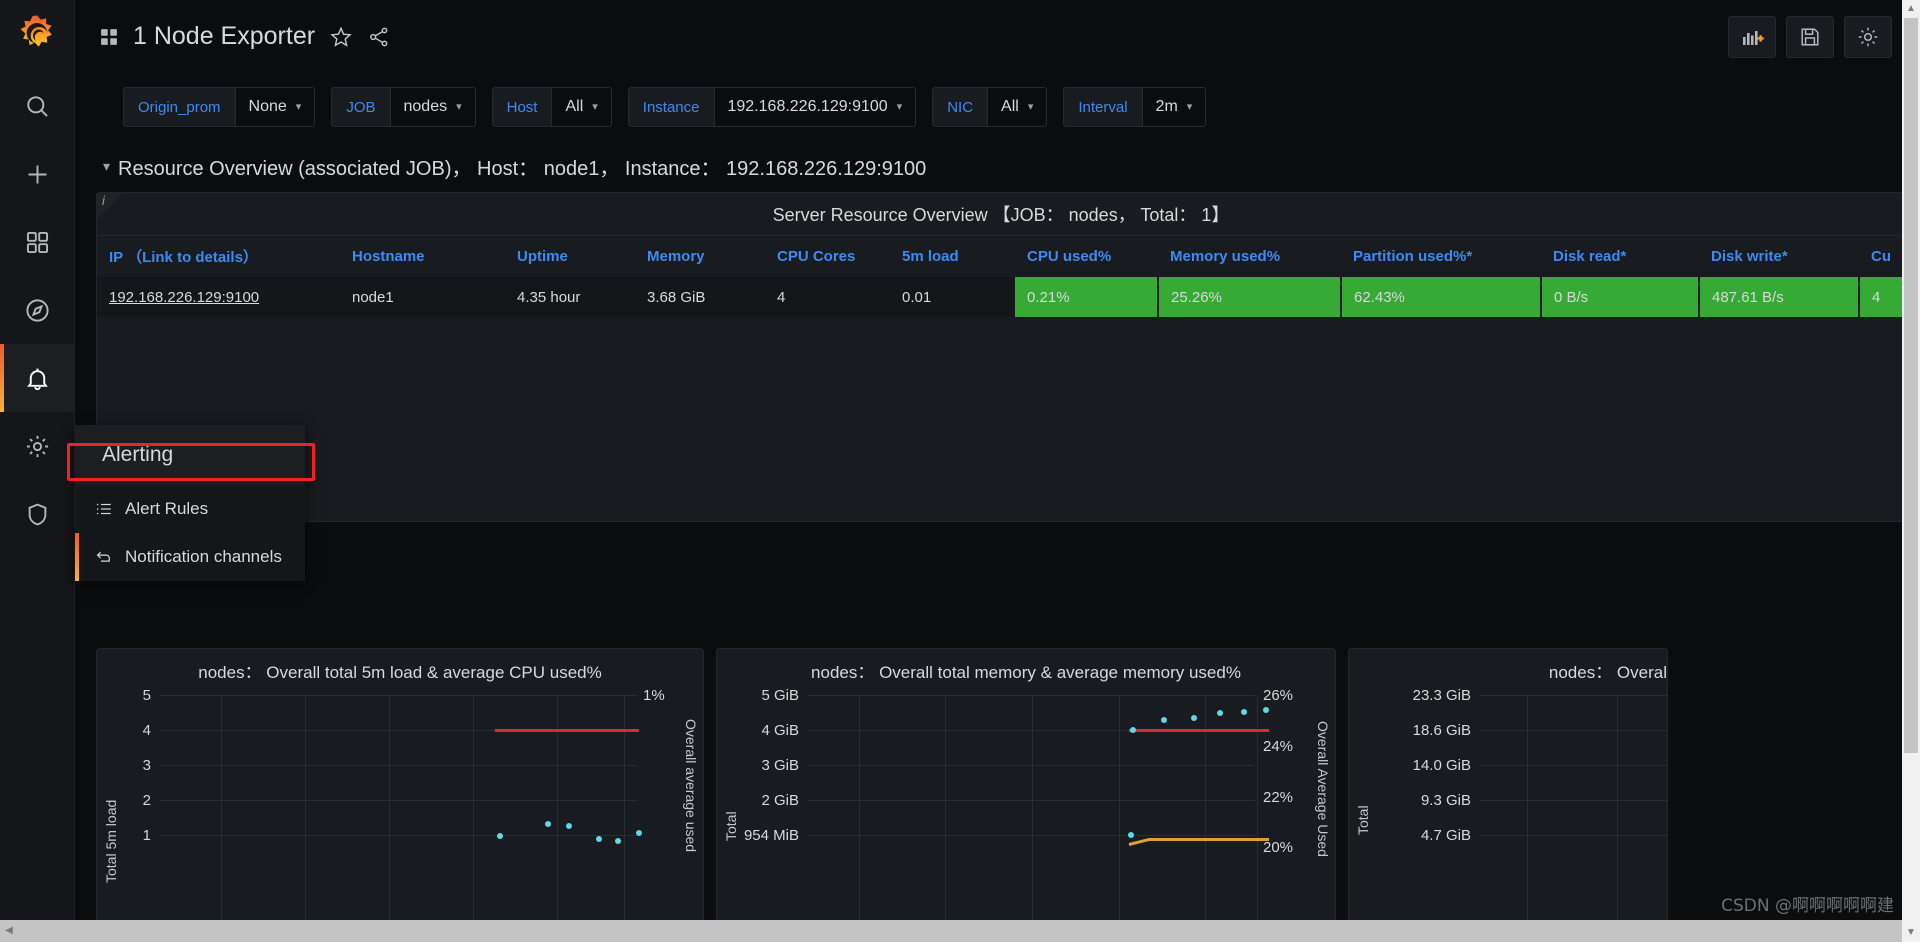  Describe the element at coordinates (1445, 835) in the screenshot. I see `y-tick: 4.7 GiB` at that location.